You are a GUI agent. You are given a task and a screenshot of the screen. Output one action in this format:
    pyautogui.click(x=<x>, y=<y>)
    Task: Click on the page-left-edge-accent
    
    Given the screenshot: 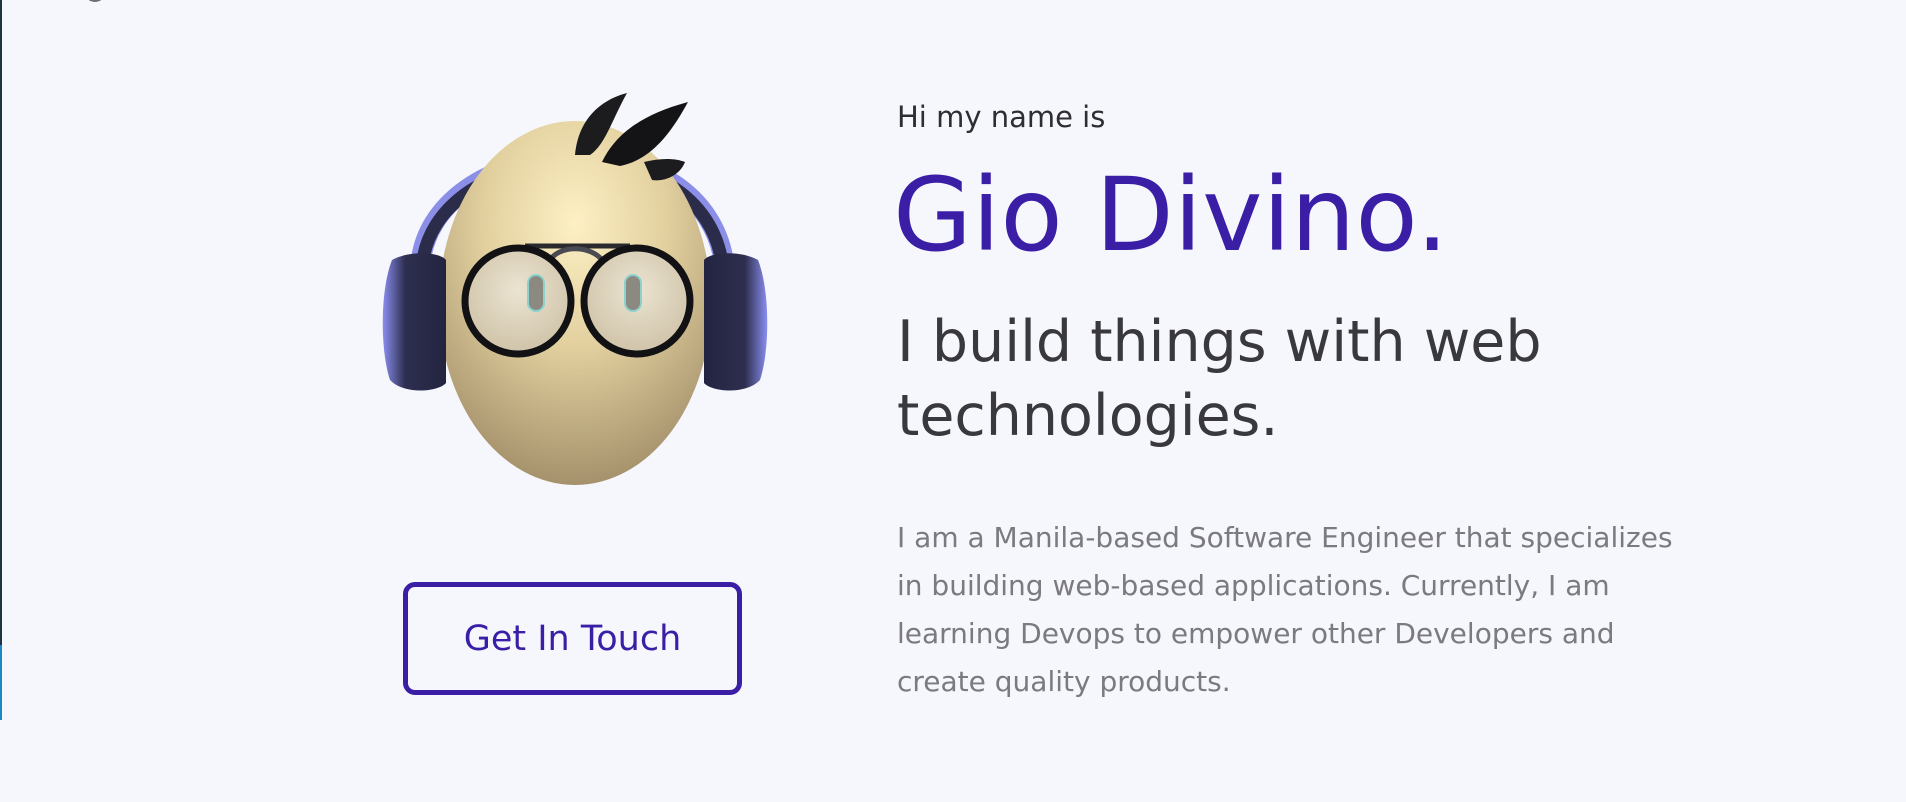 What is the action you would take?
    pyautogui.click(x=1, y=682)
    